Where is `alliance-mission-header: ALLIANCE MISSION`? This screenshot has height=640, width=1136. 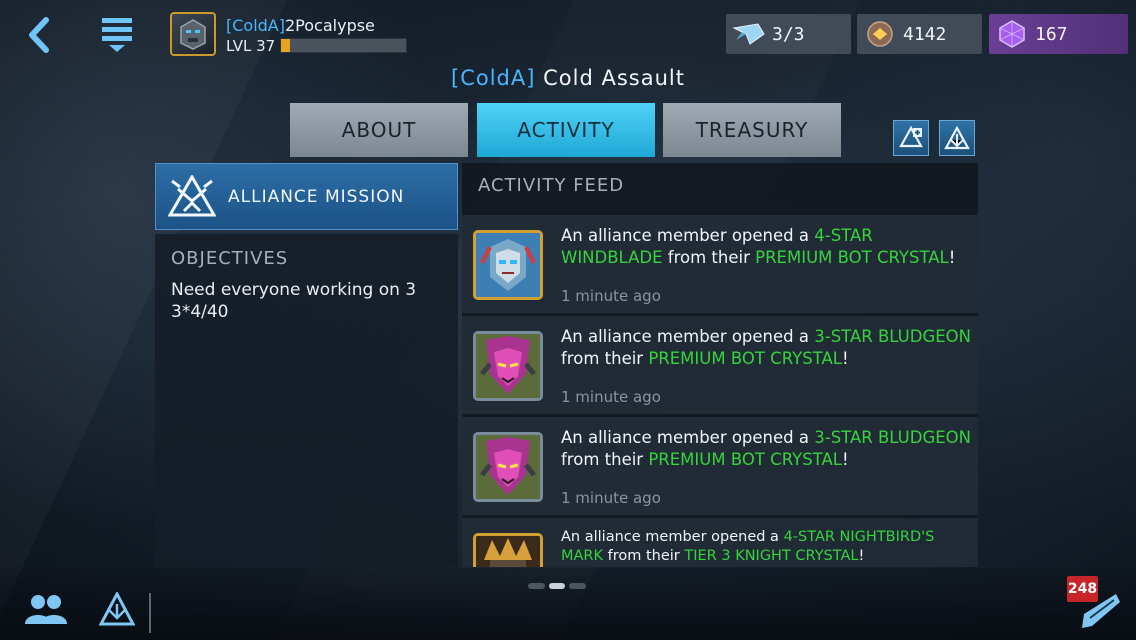 alliance-mission-header: ALLIANCE MISSION is located at coordinates (306, 196).